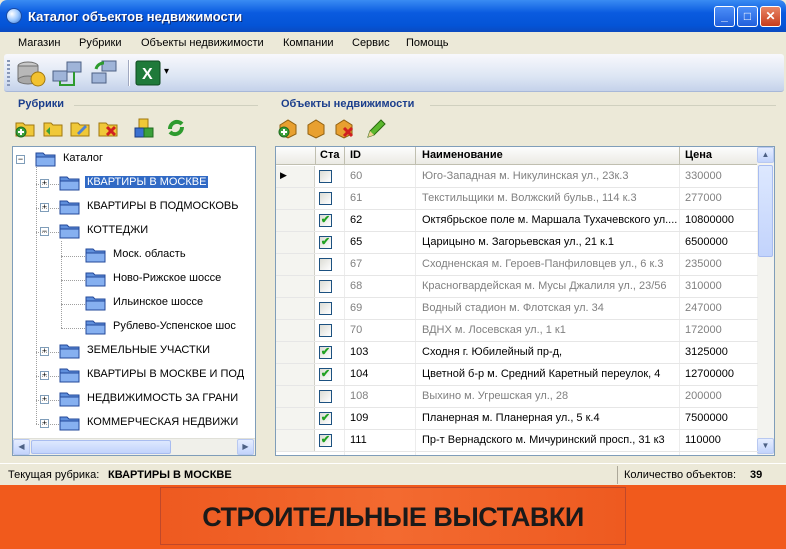 Image resolution: width=786 pixels, height=549 pixels. Describe the element at coordinates (144, 128) in the screenshot. I see `cubes-icon` at that location.